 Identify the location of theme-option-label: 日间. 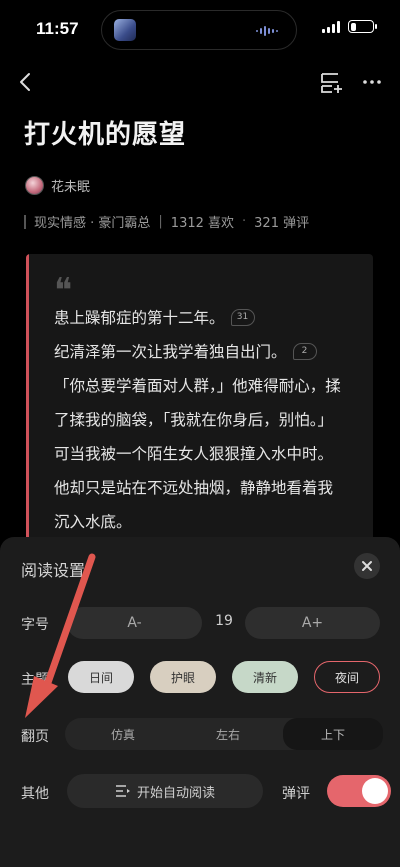
(100, 677).